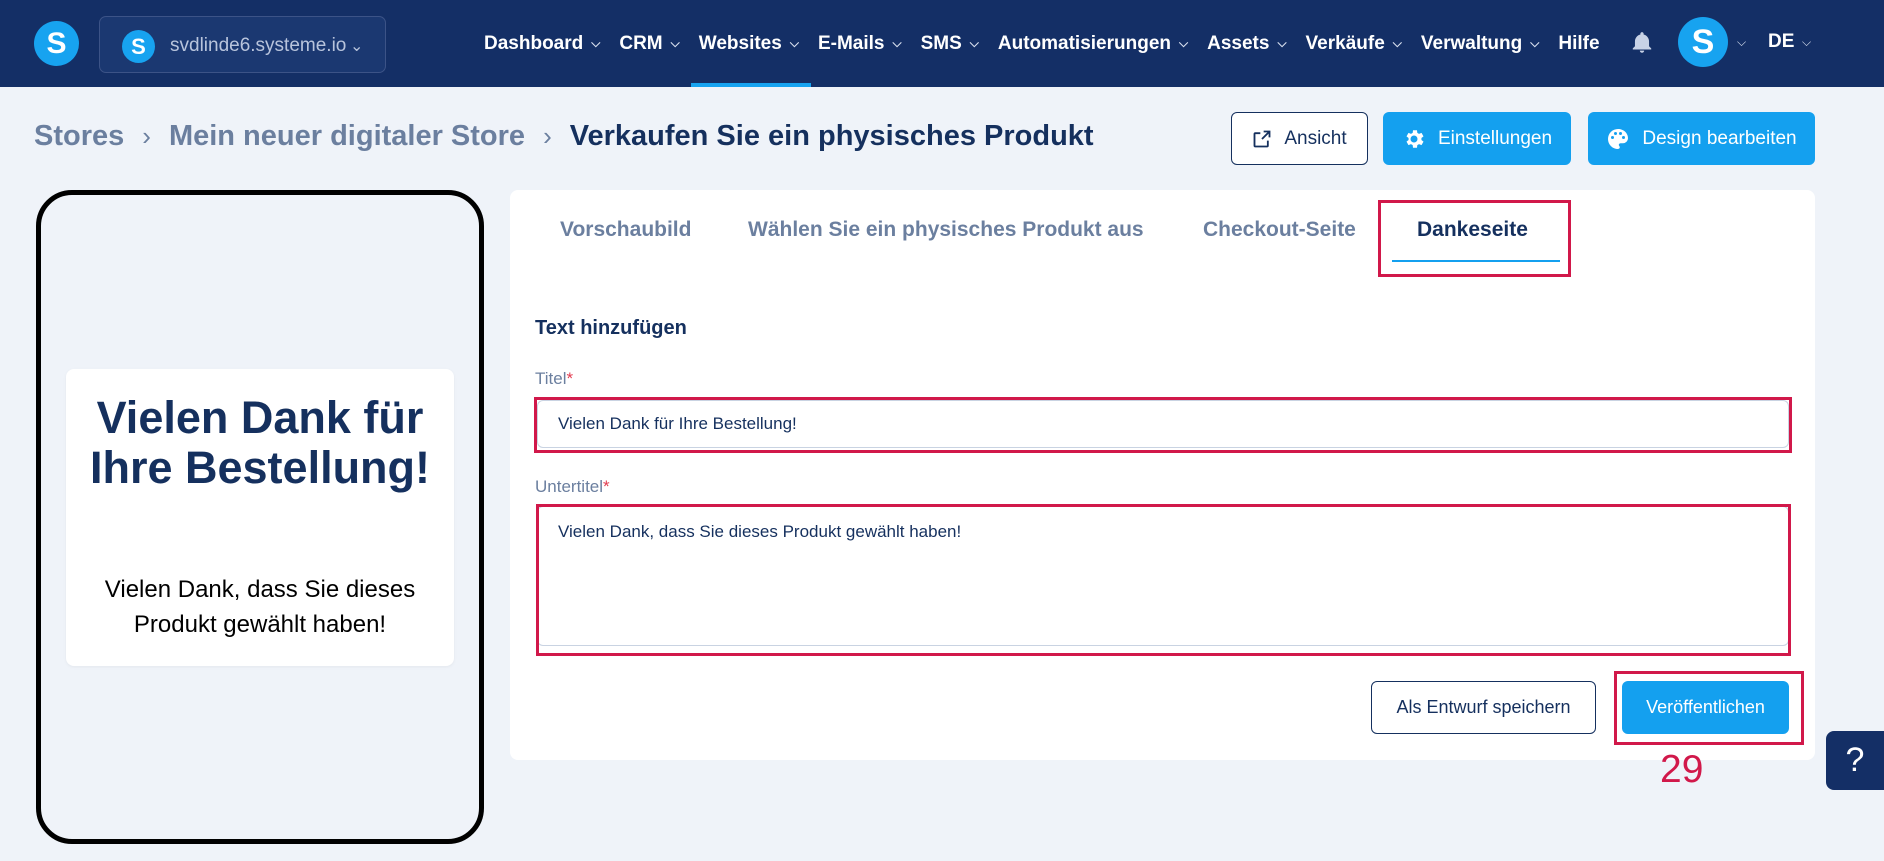 The image size is (1884, 861). What do you see at coordinates (534, 43) in the screenshot?
I see `nav-label: Dashboard` at bounding box center [534, 43].